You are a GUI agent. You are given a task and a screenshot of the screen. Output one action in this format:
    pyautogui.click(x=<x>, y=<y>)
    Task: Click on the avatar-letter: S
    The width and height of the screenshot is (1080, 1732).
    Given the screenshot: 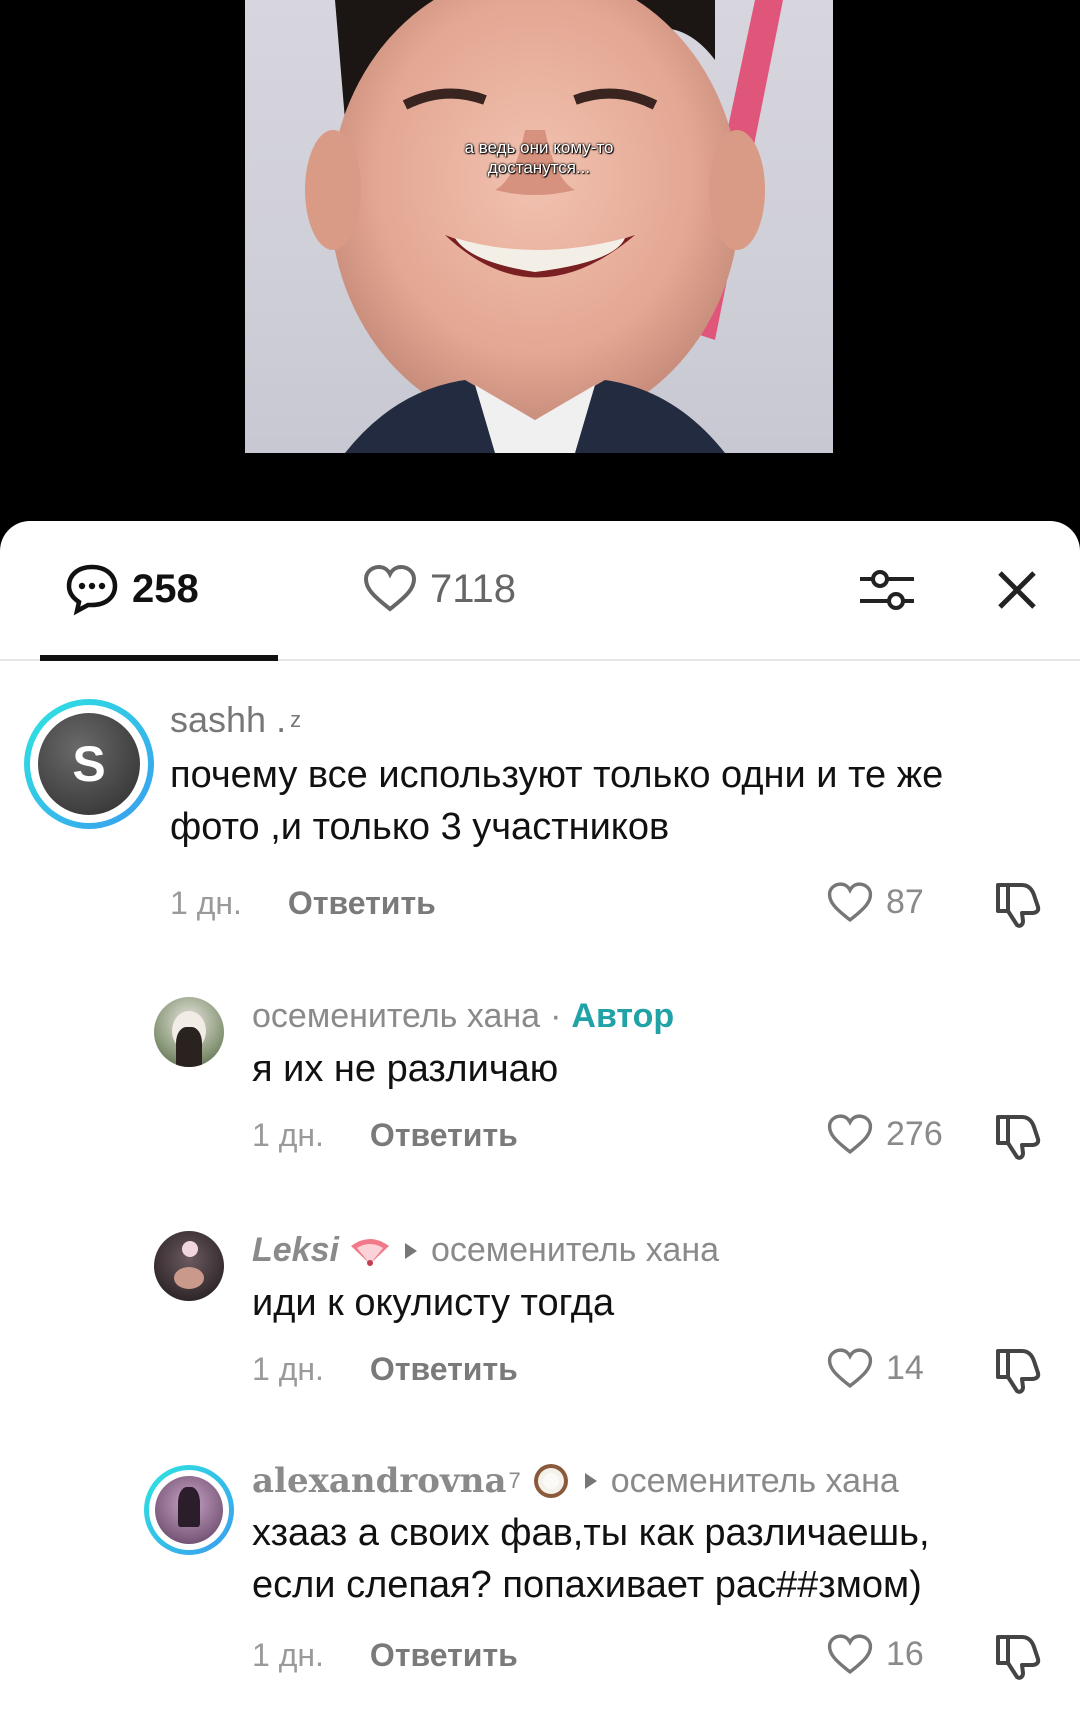 What is the action you would take?
    pyautogui.click(x=89, y=764)
    